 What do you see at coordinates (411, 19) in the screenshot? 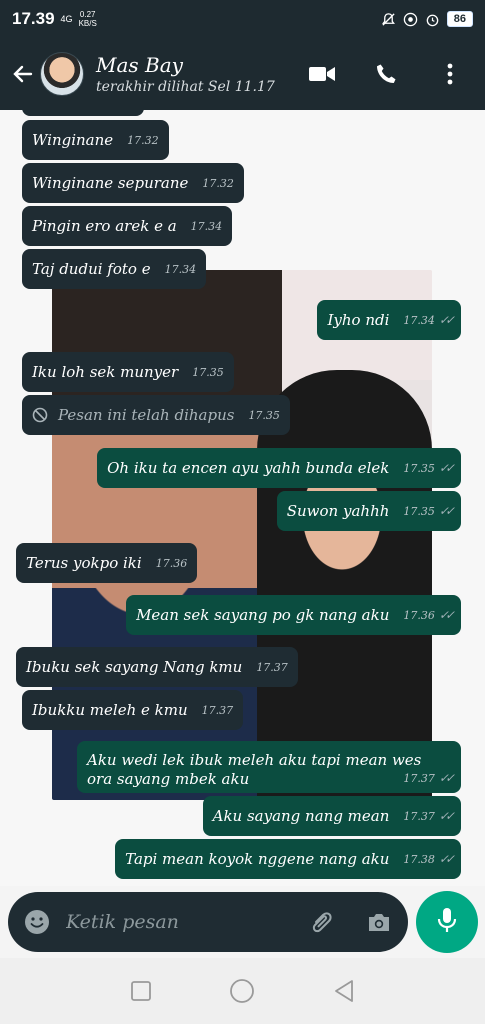
I see `at-icon` at bounding box center [411, 19].